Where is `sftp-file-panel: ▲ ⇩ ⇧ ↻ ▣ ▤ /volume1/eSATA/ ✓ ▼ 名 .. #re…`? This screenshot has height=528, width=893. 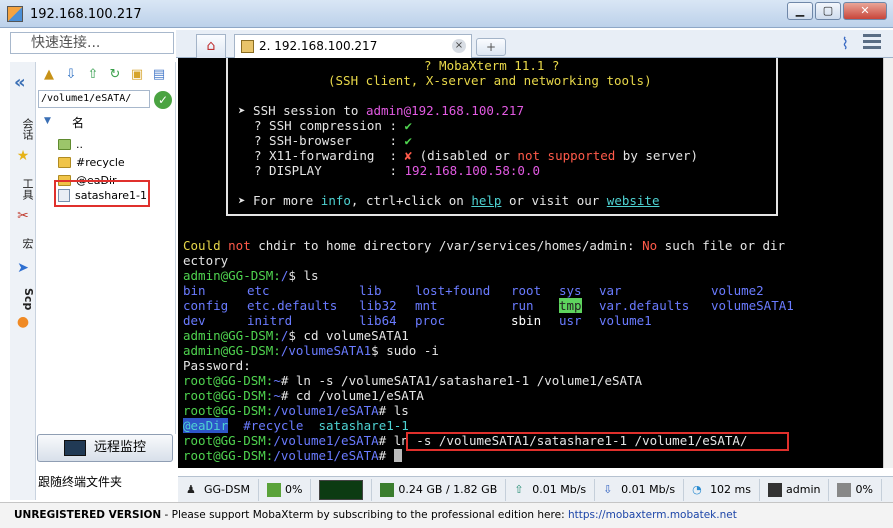
sftp-file-panel: ▲ ⇩ ⇧ ↻ ▣ ▤ /volume1/eSATA/ ✓ ▼ 名 .. #re… is located at coordinates (106, 248).